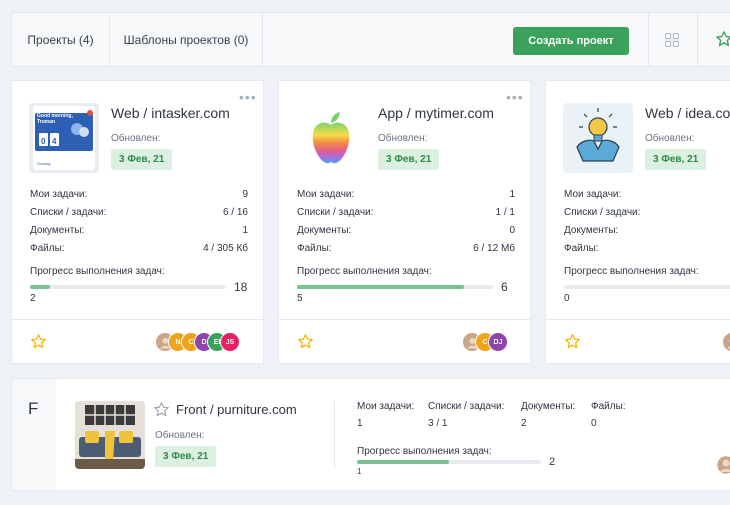 Image resolution: width=730 pixels, height=505 pixels. What do you see at coordinates (436, 113) in the screenshot?
I see `project-title: App / mytimer.com` at bounding box center [436, 113].